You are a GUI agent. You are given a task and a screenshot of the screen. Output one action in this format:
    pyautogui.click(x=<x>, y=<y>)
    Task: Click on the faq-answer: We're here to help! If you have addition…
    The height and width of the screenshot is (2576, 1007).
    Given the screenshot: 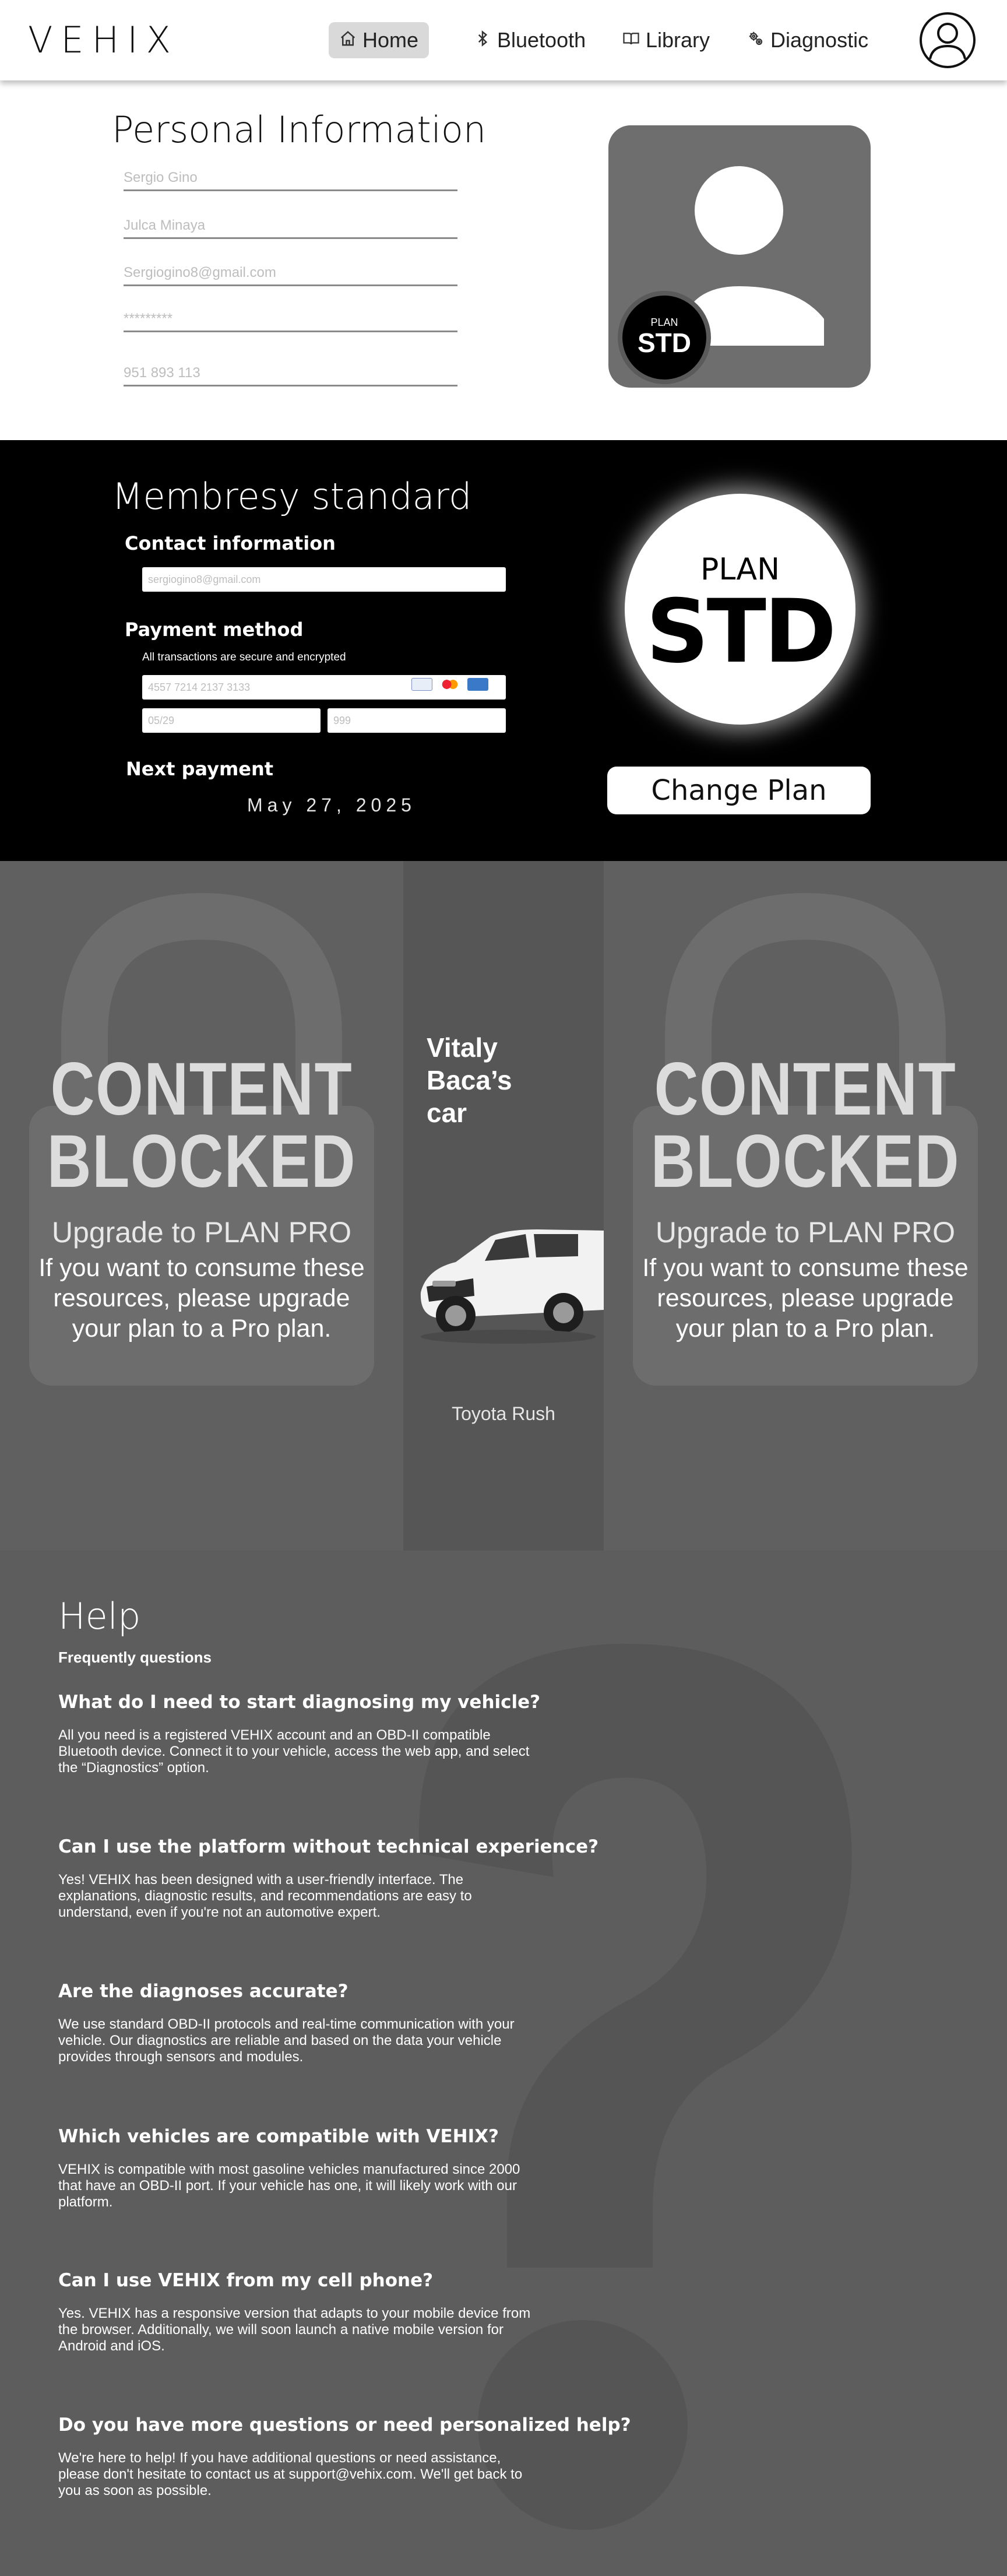 What is the action you would take?
    pyautogui.click(x=291, y=2474)
    